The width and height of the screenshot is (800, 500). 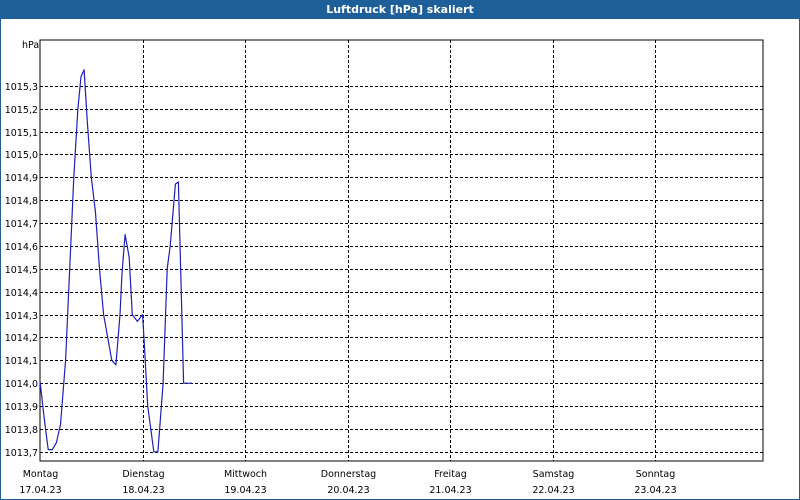 What do you see at coordinates (21, 361) in the screenshot?
I see `y-tick-label: 1014,1` at bounding box center [21, 361].